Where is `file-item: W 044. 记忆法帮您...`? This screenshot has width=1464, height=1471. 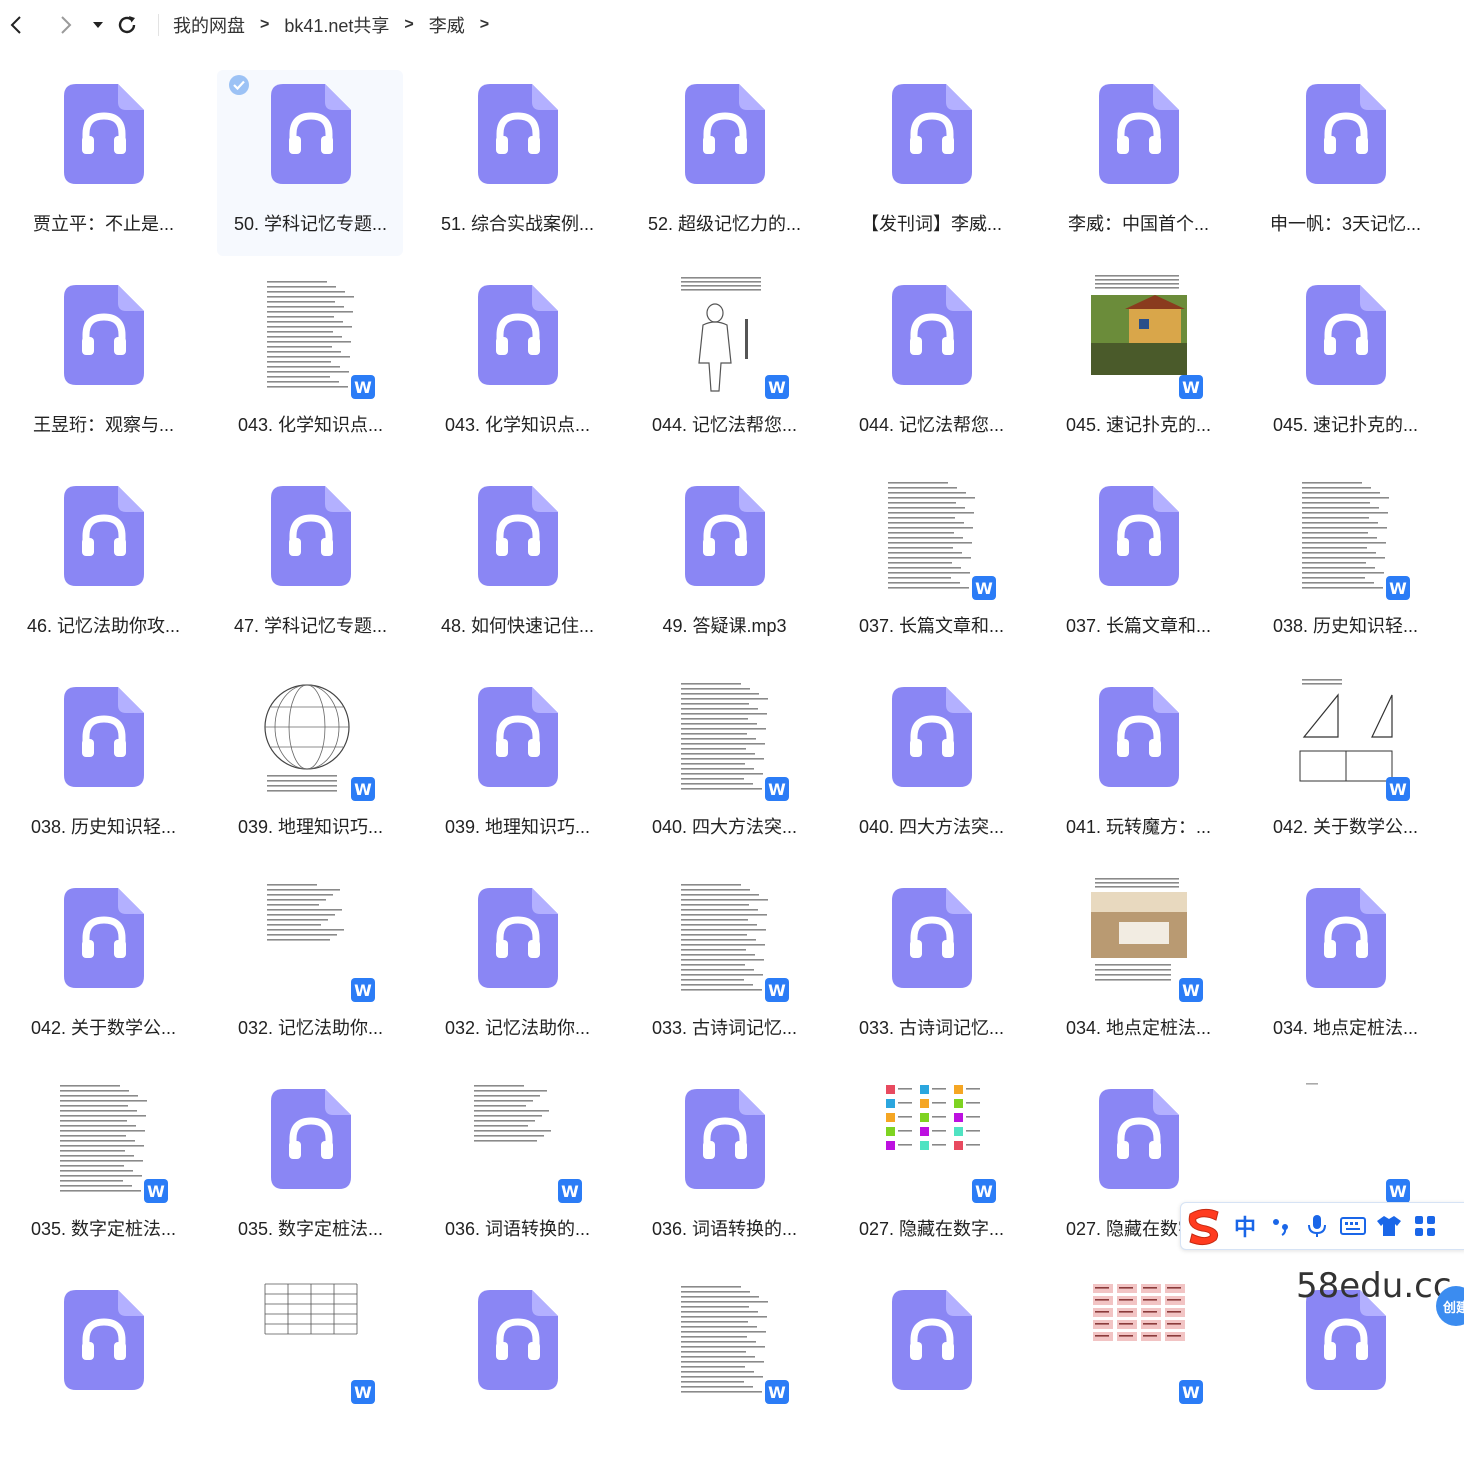
file-item: W 044. 记忆法帮您... is located at coordinates (724, 365).